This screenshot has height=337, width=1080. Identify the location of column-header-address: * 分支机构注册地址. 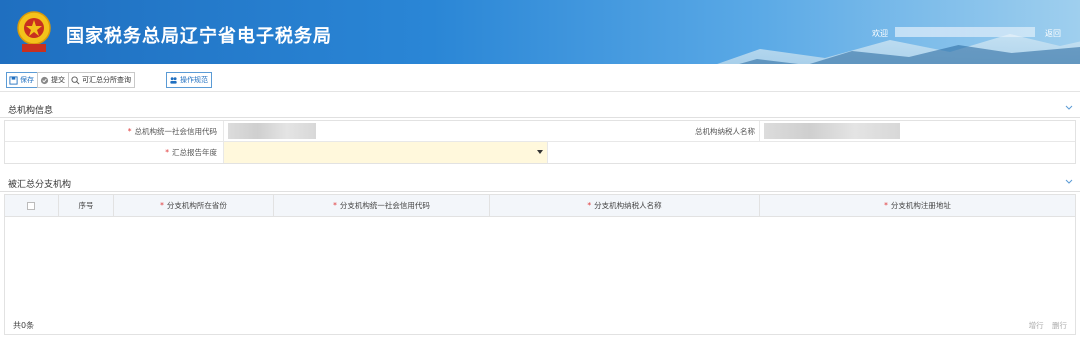
(917, 206).